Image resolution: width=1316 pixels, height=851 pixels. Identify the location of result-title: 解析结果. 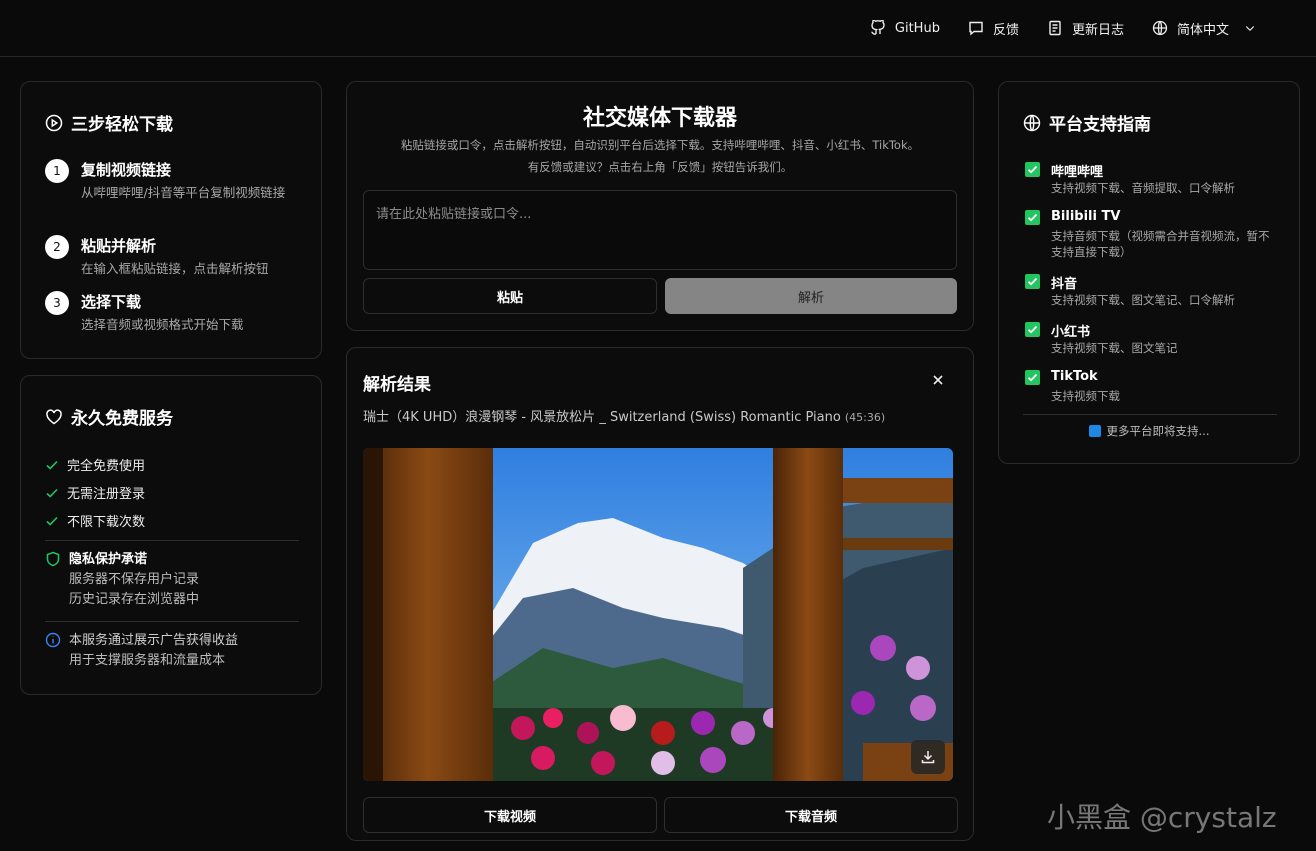
(397, 385).